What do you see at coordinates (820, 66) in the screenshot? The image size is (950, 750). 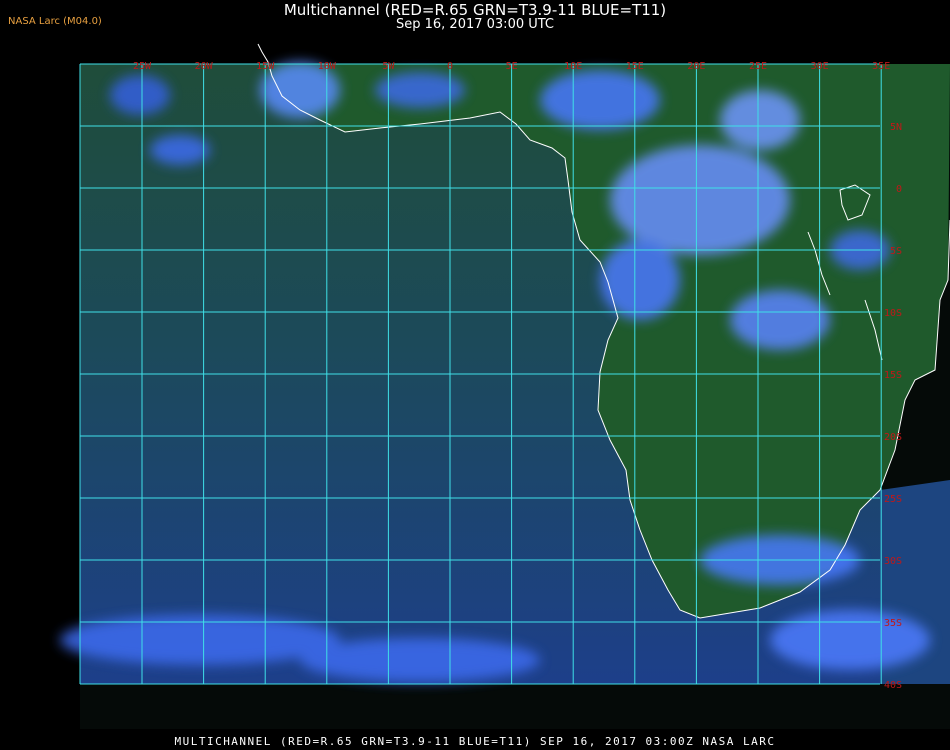 I see `longitude-label: 30E` at bounding box center [820, 66].